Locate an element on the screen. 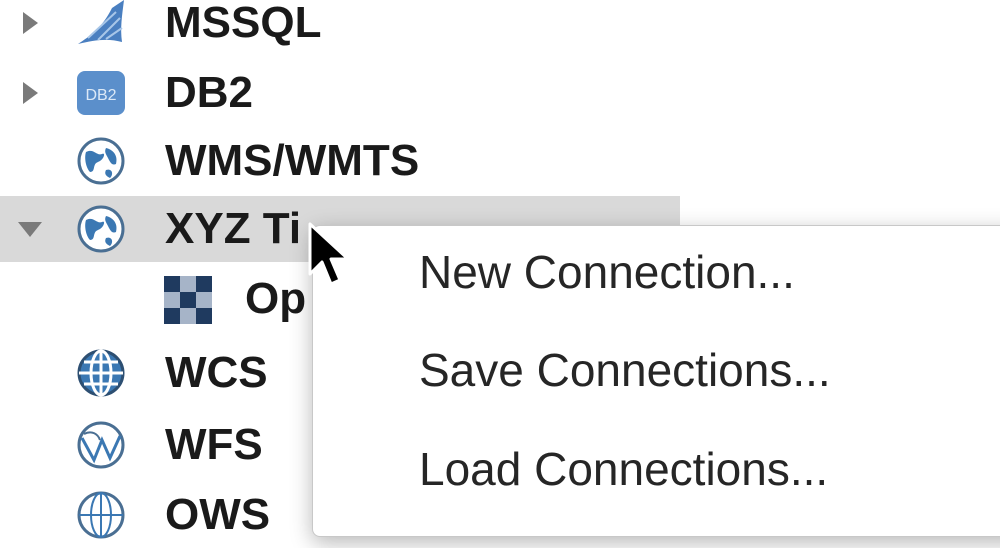  tree-item-label: WCS is located at coordinates (216, 372).